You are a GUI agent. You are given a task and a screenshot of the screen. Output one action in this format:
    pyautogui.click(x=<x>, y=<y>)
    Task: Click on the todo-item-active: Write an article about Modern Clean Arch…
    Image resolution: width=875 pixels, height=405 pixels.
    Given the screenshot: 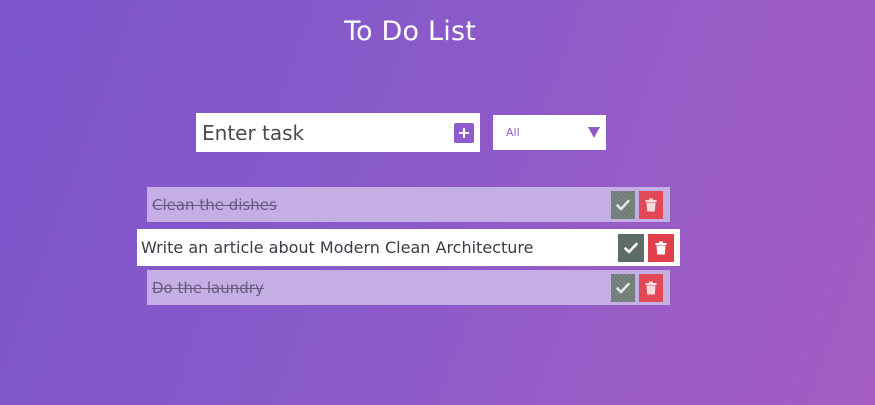 What is the action you would take?
    pyautogui.click(x=408, y=247)
    